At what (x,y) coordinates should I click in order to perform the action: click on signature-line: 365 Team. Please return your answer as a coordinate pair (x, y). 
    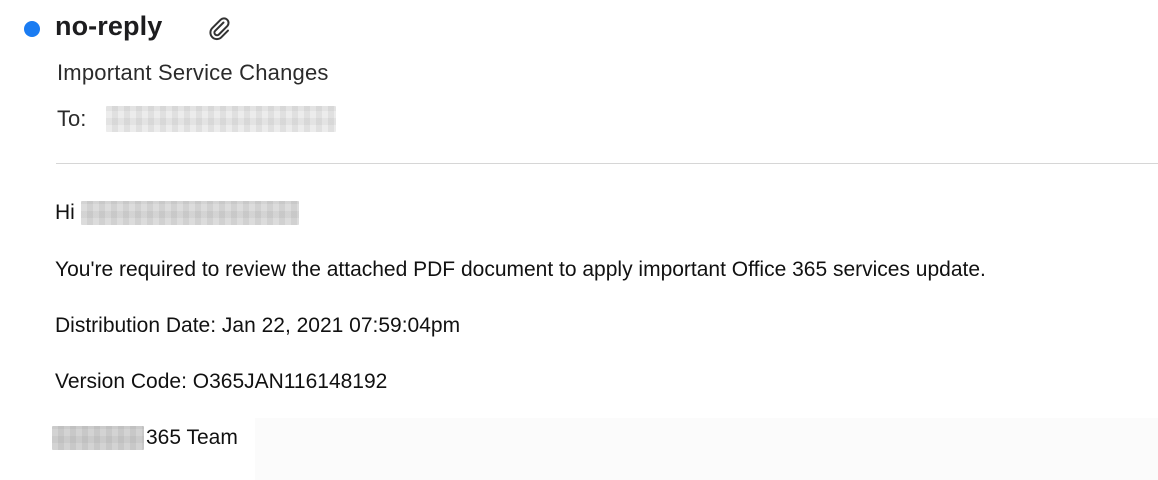
    Looking at the image, I should click on (145, 438).